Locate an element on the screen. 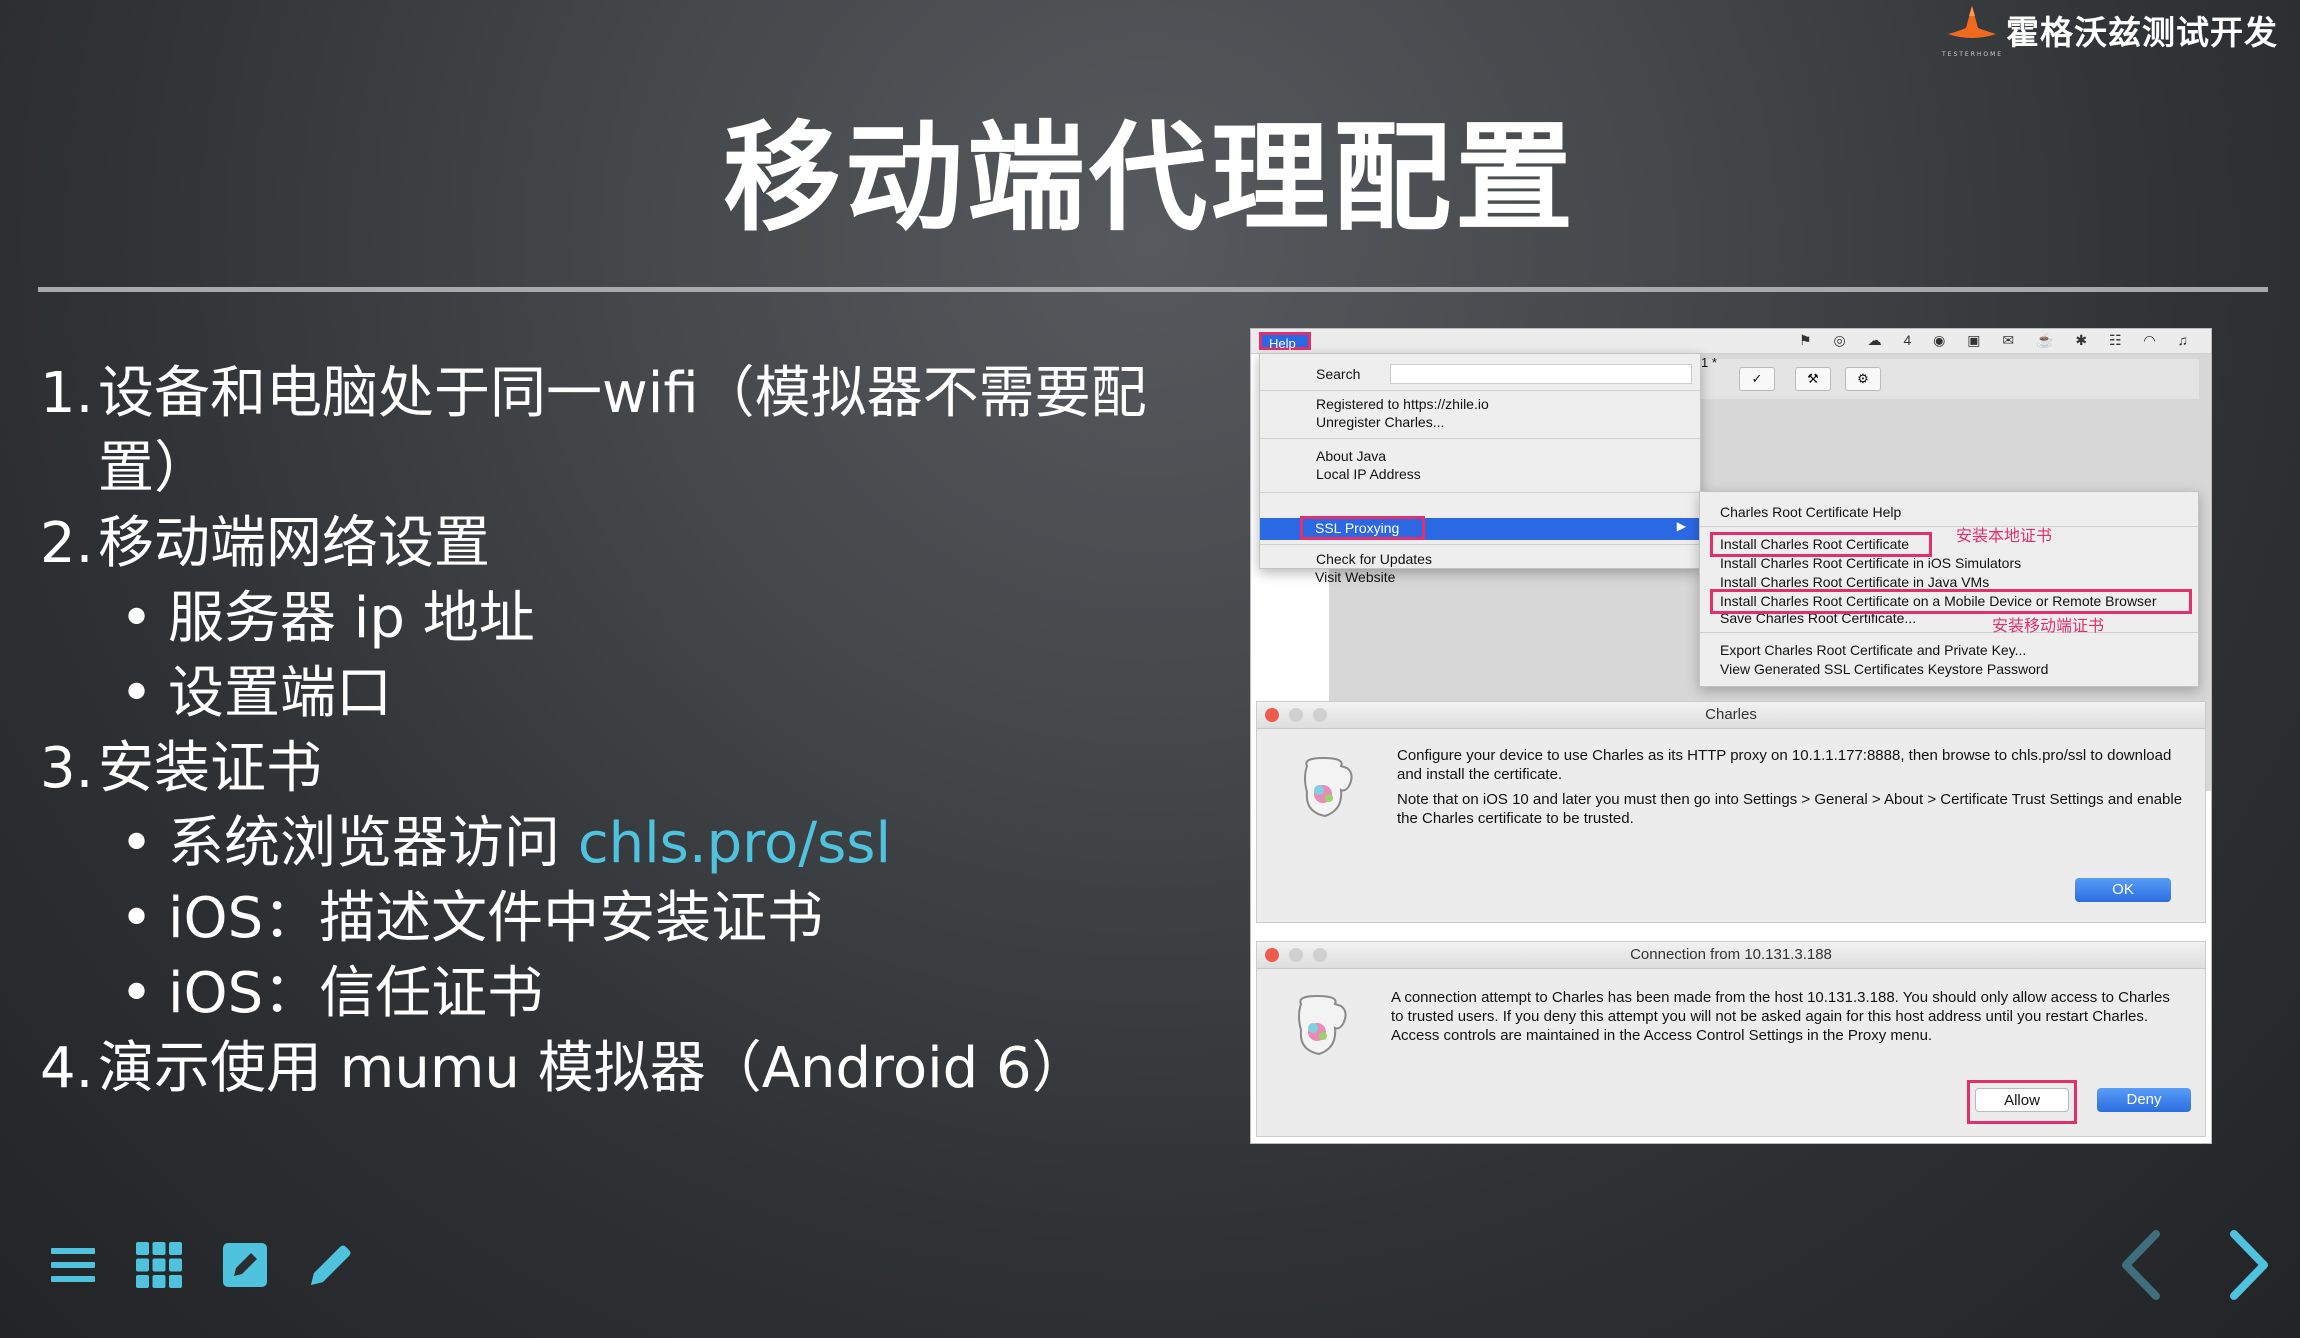 This screenshot has height=1338, width=2300. bullet-item: • iOS：信任证书 is located at coordinates (620, 993).